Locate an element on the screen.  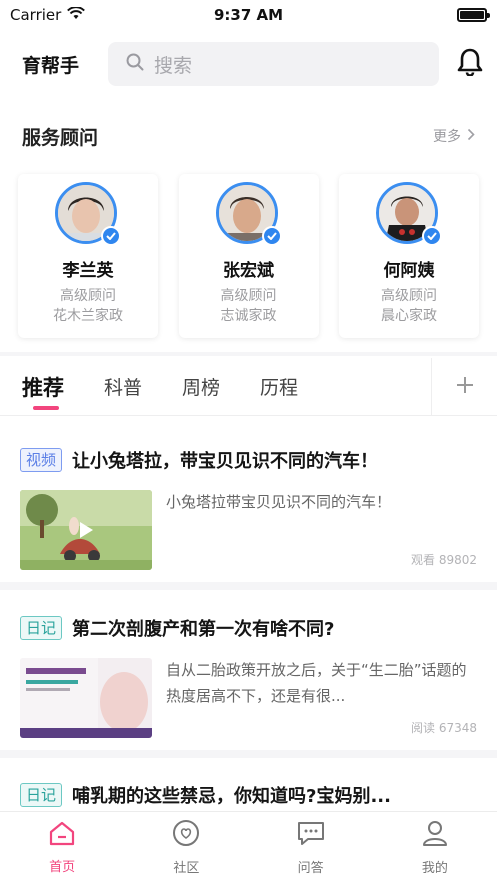
video-thumbnail is located at coordinates (86, 530).